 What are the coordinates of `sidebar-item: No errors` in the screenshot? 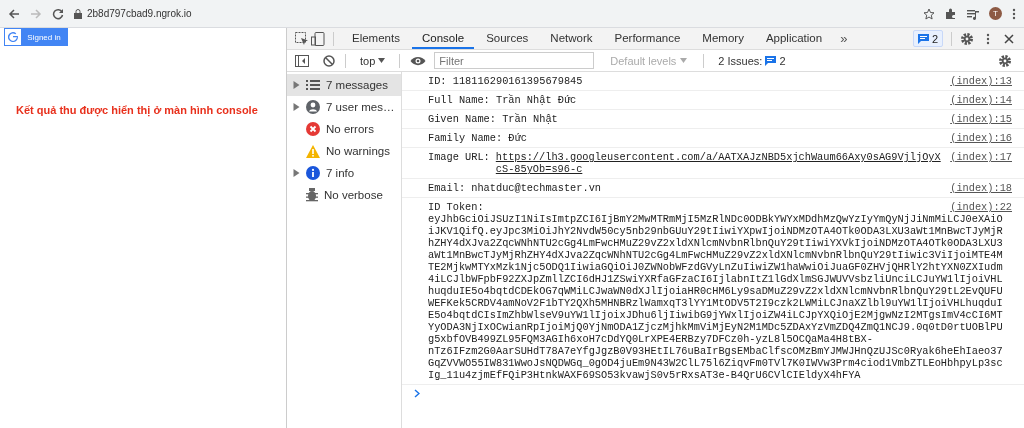 It's located at (344, 129).